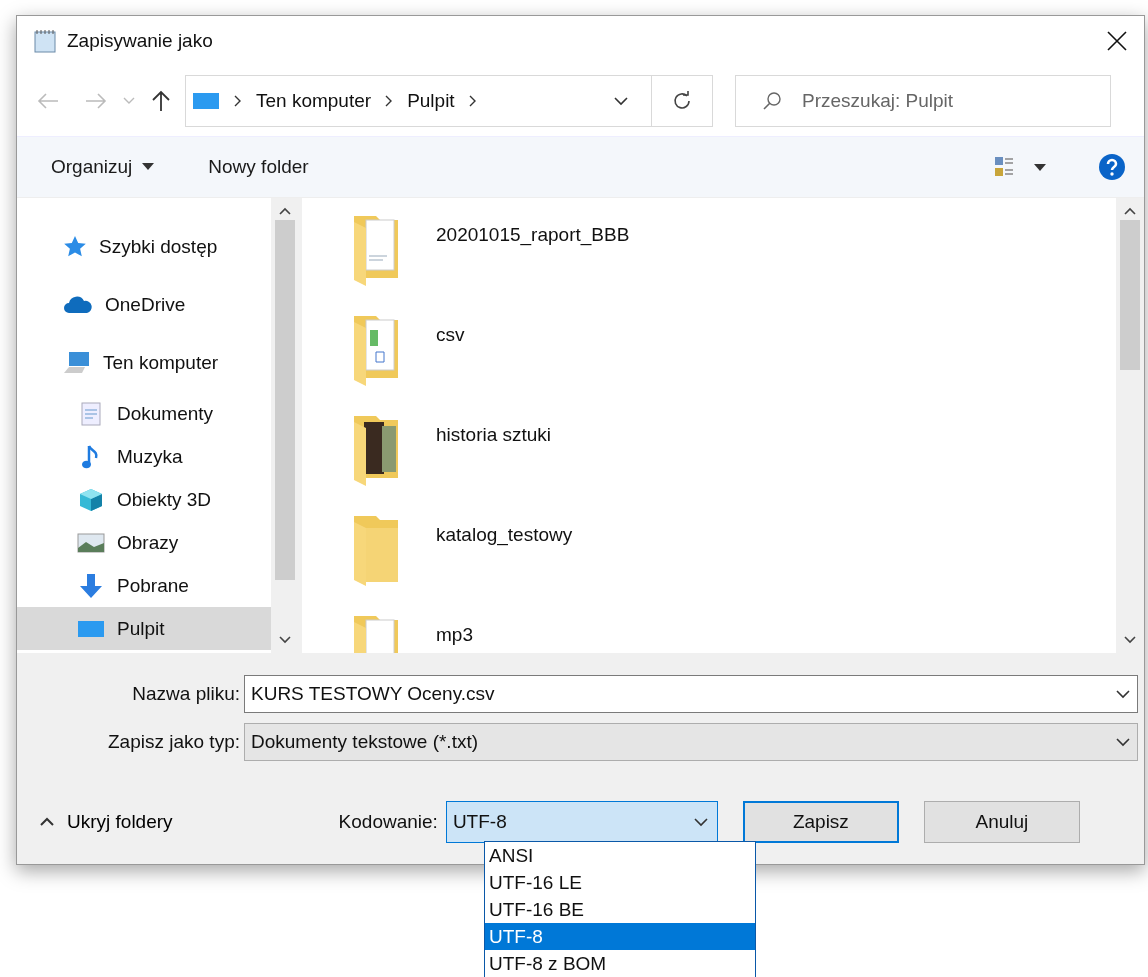 This screenshot has height=977, width=1148. I want to click on refresh-icon, so click(682, 101).